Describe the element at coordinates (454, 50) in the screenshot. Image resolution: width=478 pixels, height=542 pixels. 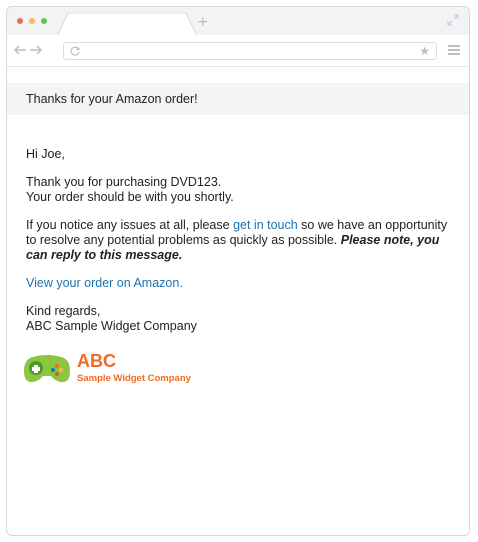
I see `menu-icon` at that location.